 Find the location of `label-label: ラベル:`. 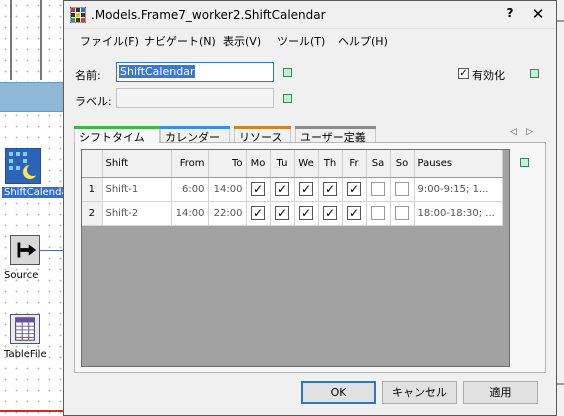

label-label: ラベル: is located at coordinates (93, 101).